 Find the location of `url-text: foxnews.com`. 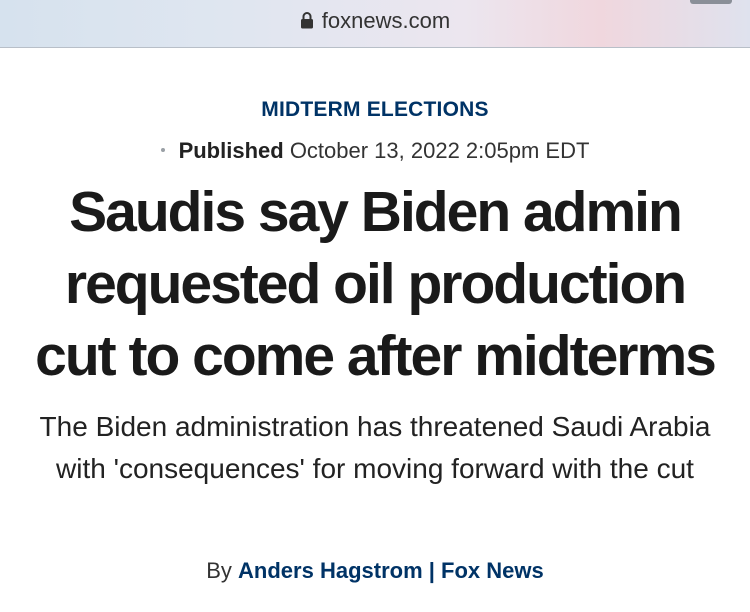

url-text: foxnews.com is located at coordinates (386, 20).